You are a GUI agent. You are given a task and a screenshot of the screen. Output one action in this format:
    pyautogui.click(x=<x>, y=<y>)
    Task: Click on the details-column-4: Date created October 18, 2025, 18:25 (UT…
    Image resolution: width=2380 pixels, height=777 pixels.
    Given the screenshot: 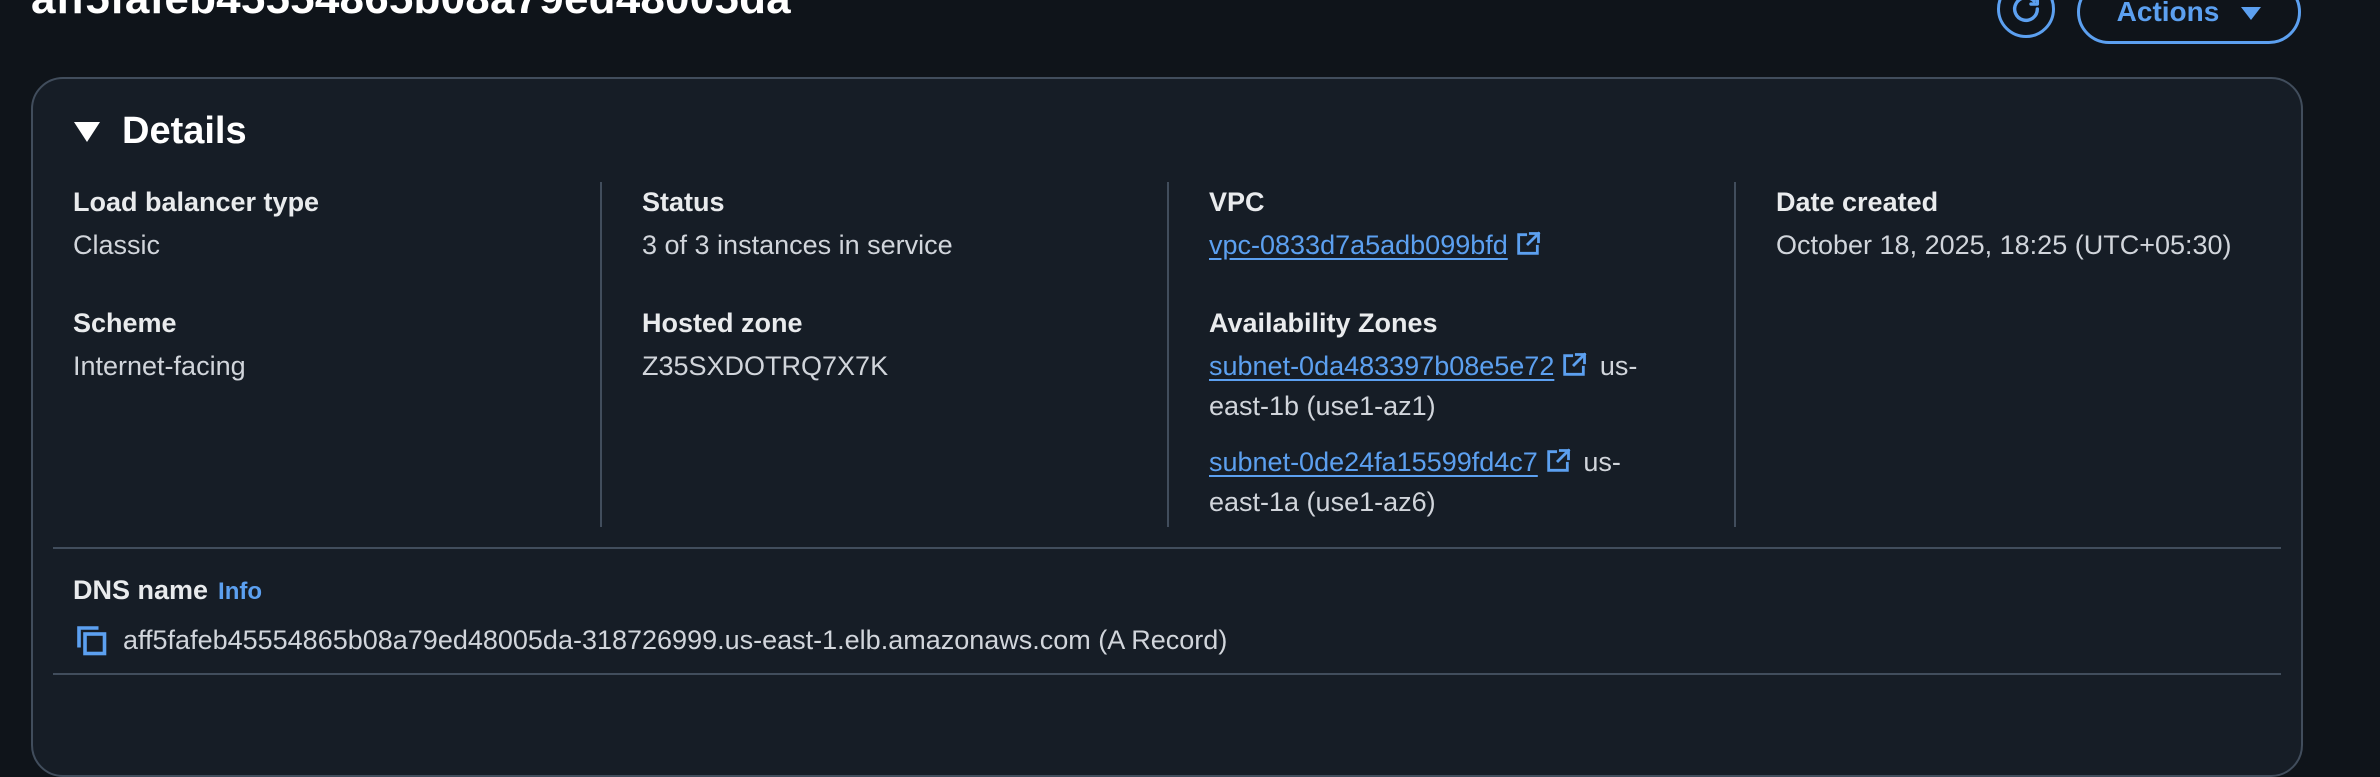 What is the action you would take?
    pyautogui.click(x=2004, y=223)
    